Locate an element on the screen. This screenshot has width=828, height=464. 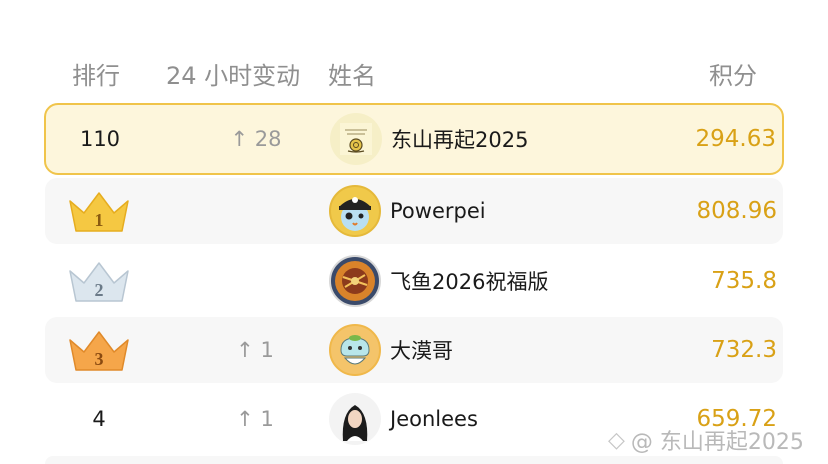
bronze-crown-icon: 3 is located at coordinates (99, 351).